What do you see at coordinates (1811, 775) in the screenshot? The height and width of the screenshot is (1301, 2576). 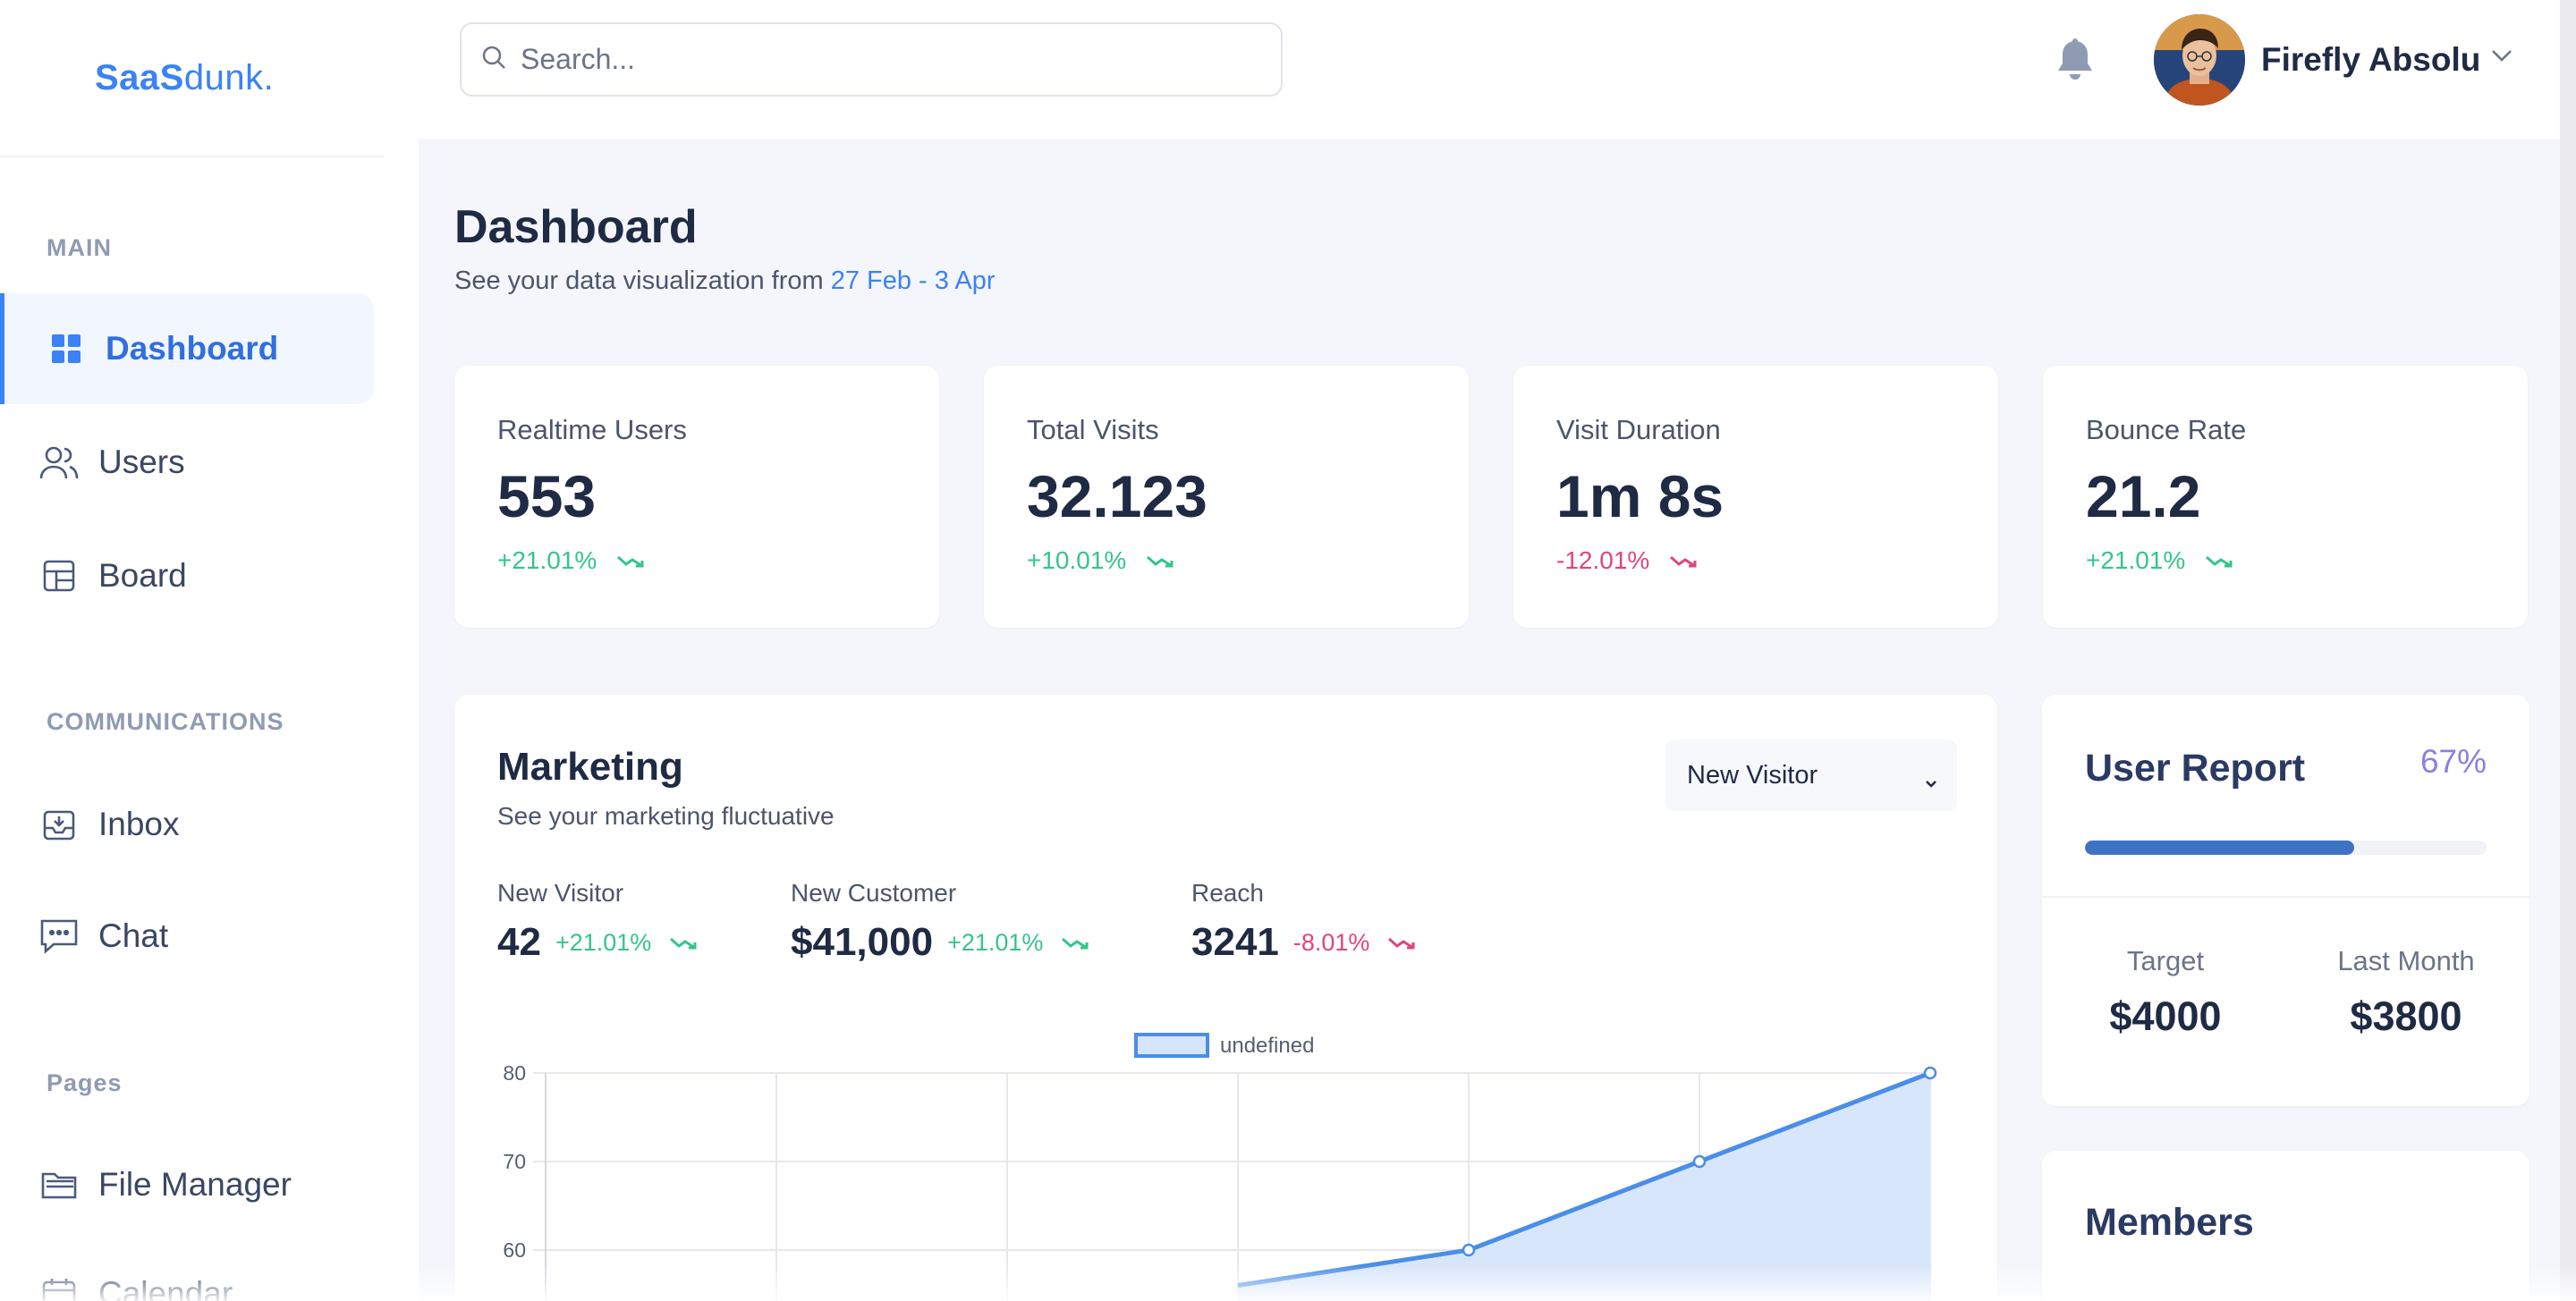 I see `visitor-type-select: New Visitor` at bounding box center [1811, 775].